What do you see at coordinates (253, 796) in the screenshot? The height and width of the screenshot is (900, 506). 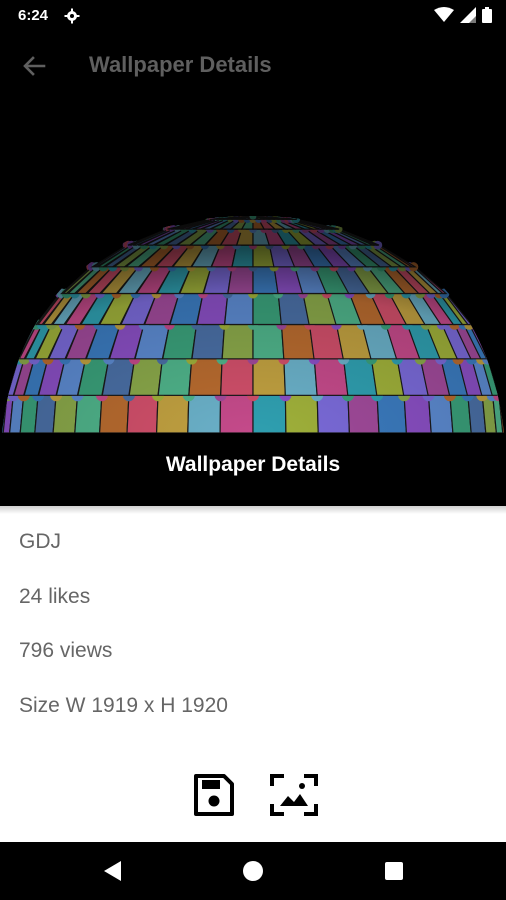 I see `action-bar` at bounding box center [253, 796].